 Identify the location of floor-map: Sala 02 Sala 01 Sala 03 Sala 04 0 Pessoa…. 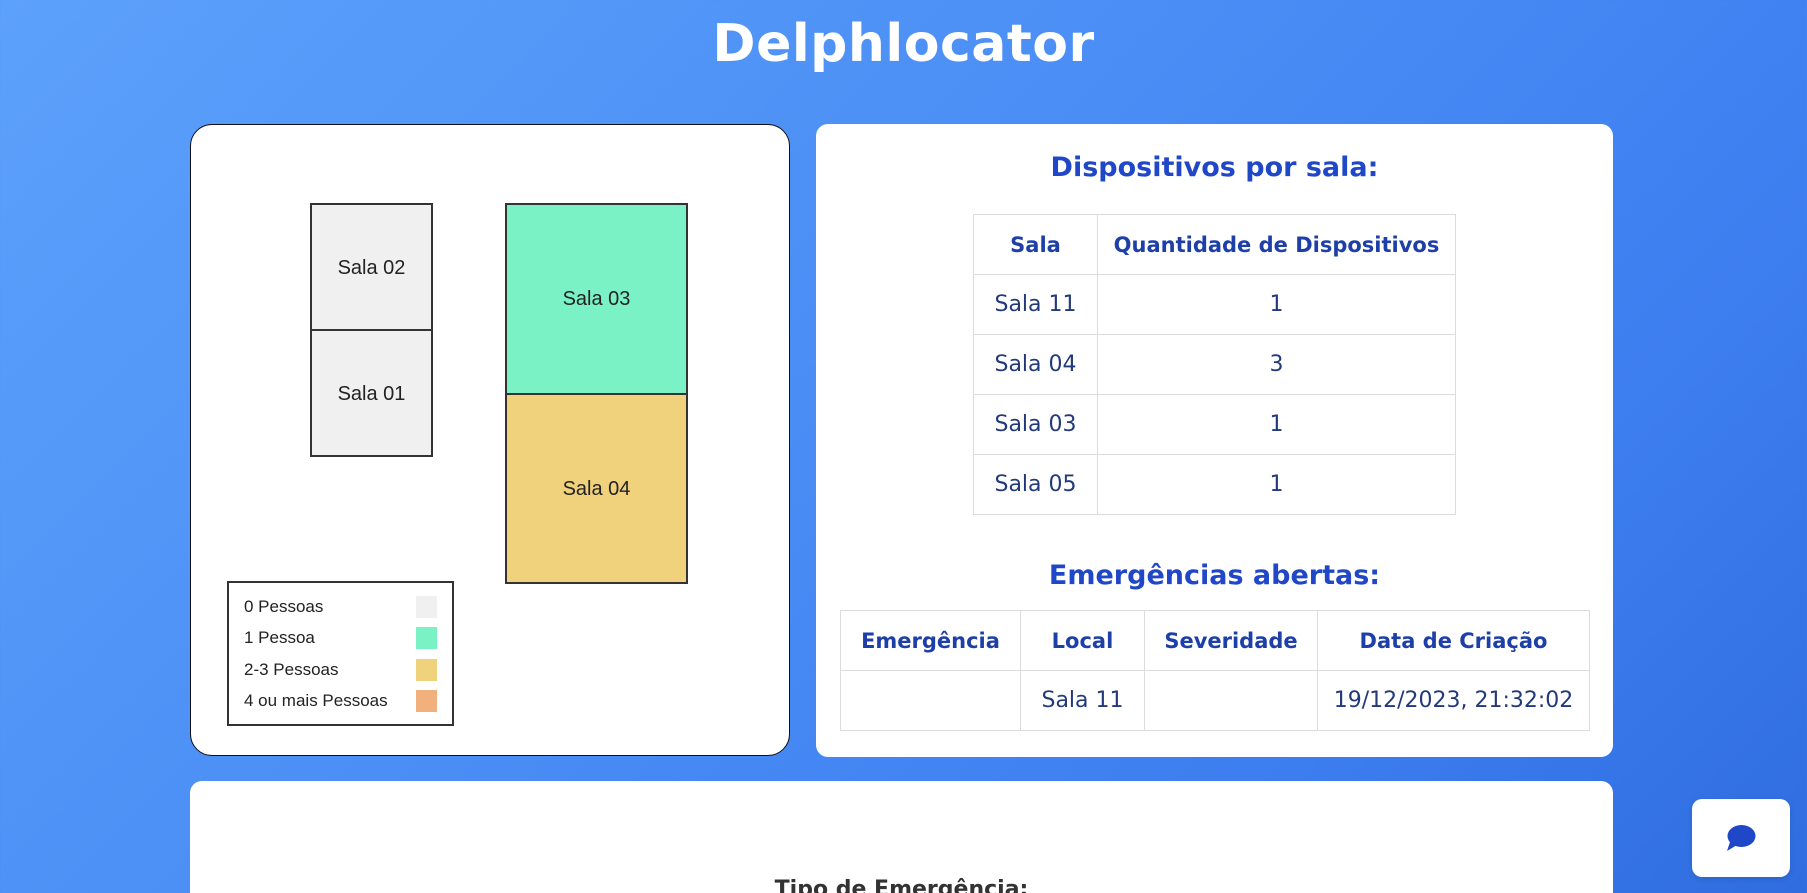
(457, 464).